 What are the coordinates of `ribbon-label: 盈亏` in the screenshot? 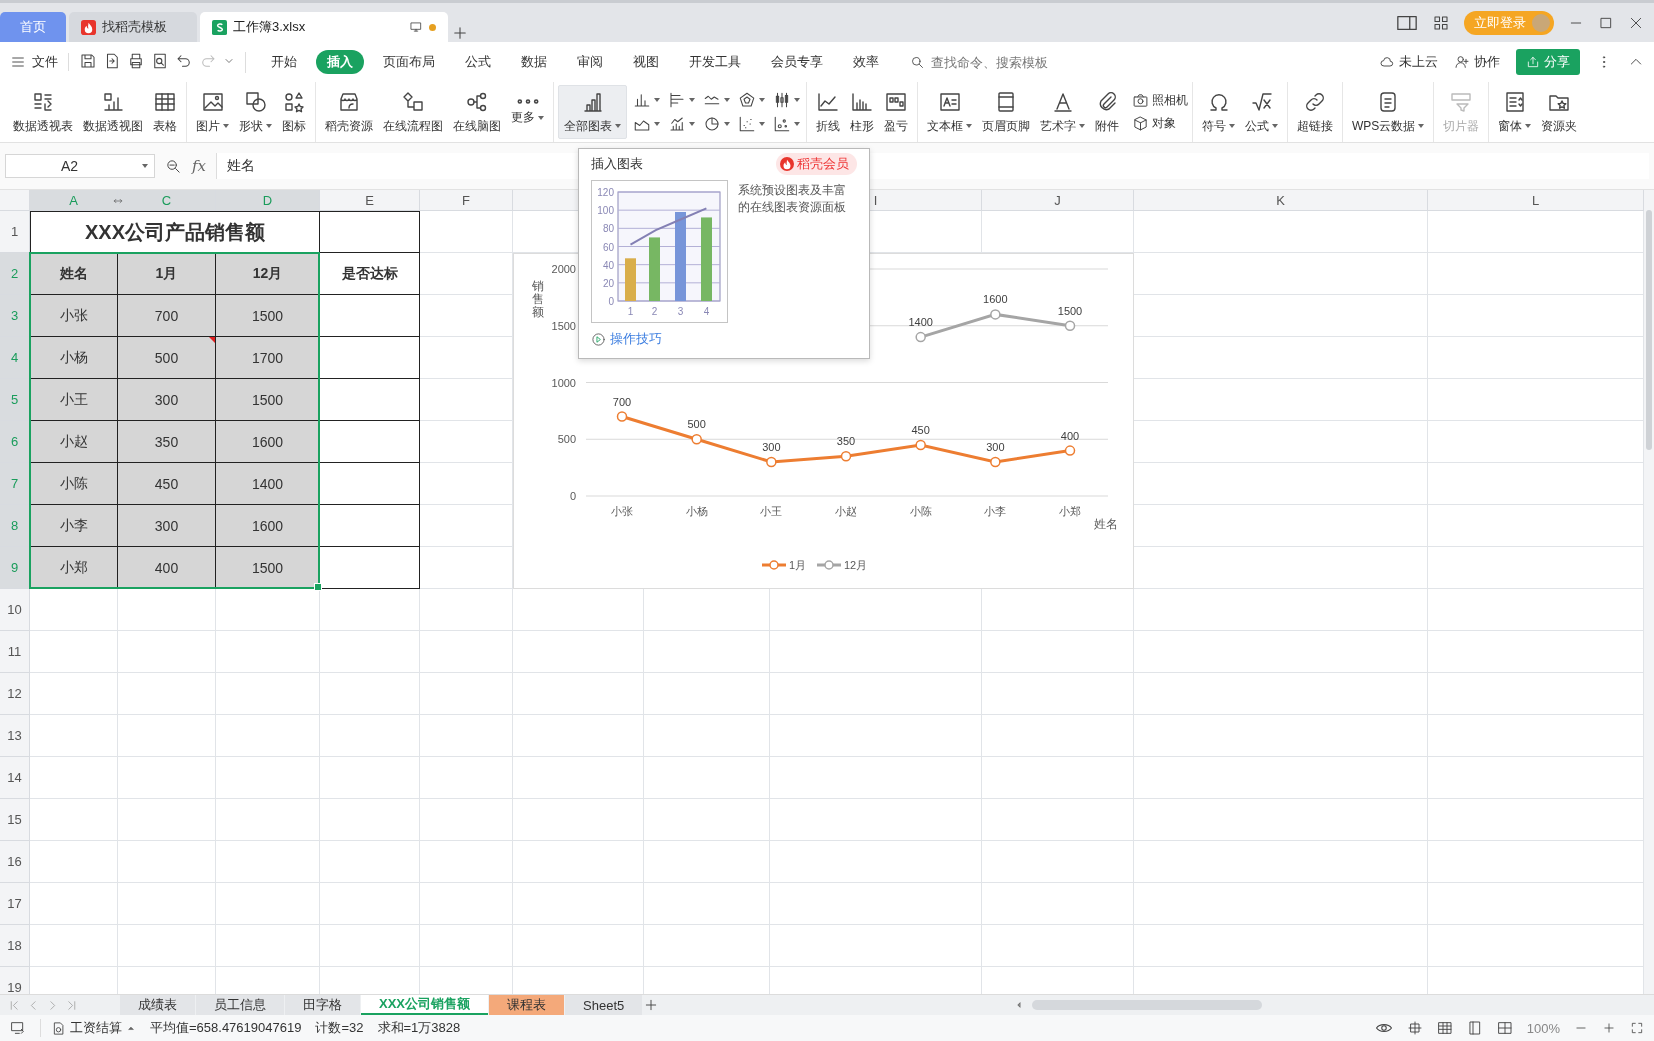 It's located at (896, 126).